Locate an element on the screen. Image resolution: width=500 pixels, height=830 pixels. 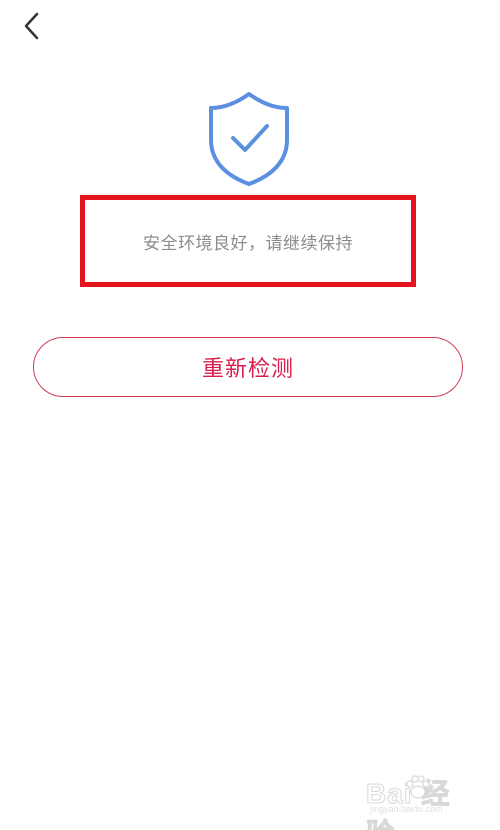
status-highlight-box: 安全环境良好，请继续保持 is located at coordinates (248, 241).